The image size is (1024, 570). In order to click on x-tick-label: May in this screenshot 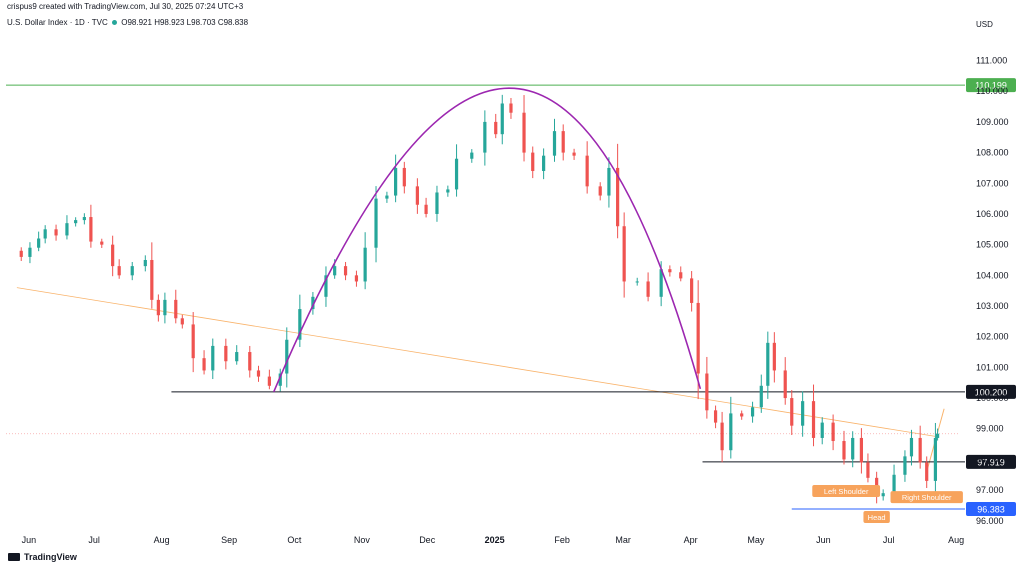, I will do `click(756, 540)`.